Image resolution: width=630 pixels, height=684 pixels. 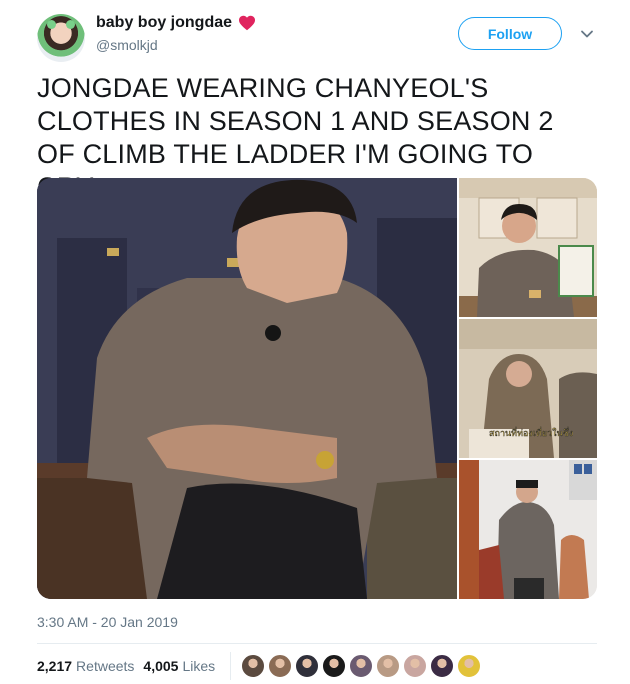 I want to click on avatar-ear-right, so click(x=70, y=24).